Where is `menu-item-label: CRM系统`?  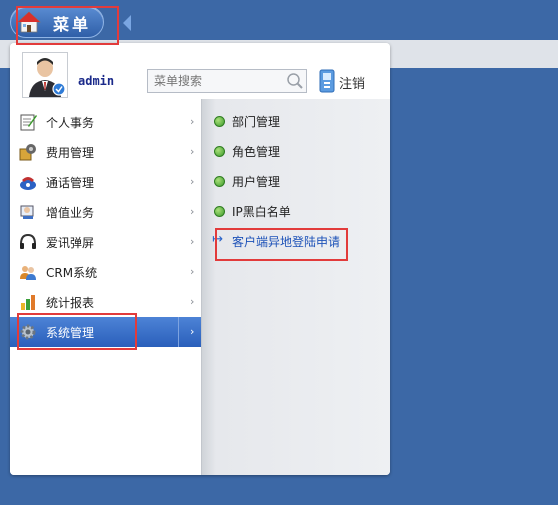 menu-item-label: CRM系统 is located at coordinates (72, 273).